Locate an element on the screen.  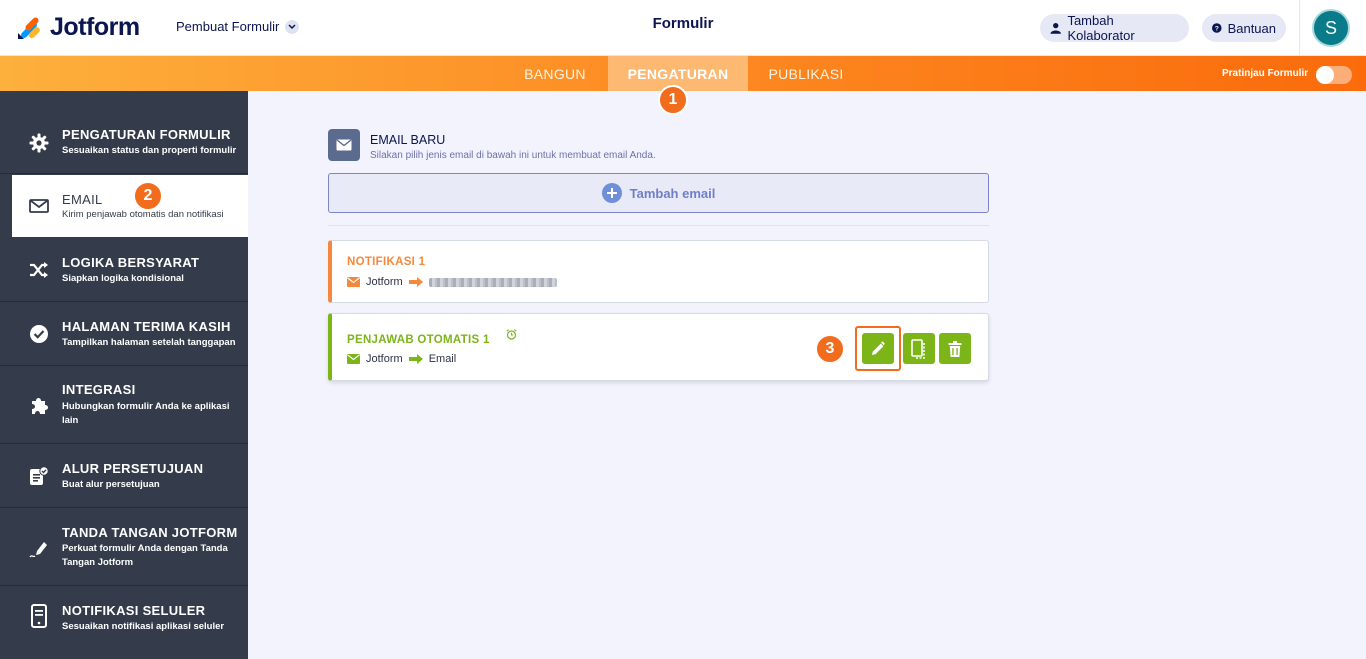
sidebar-item-desc: Sesuaikan status dan properti formulir is located at coordinates (149, 150).